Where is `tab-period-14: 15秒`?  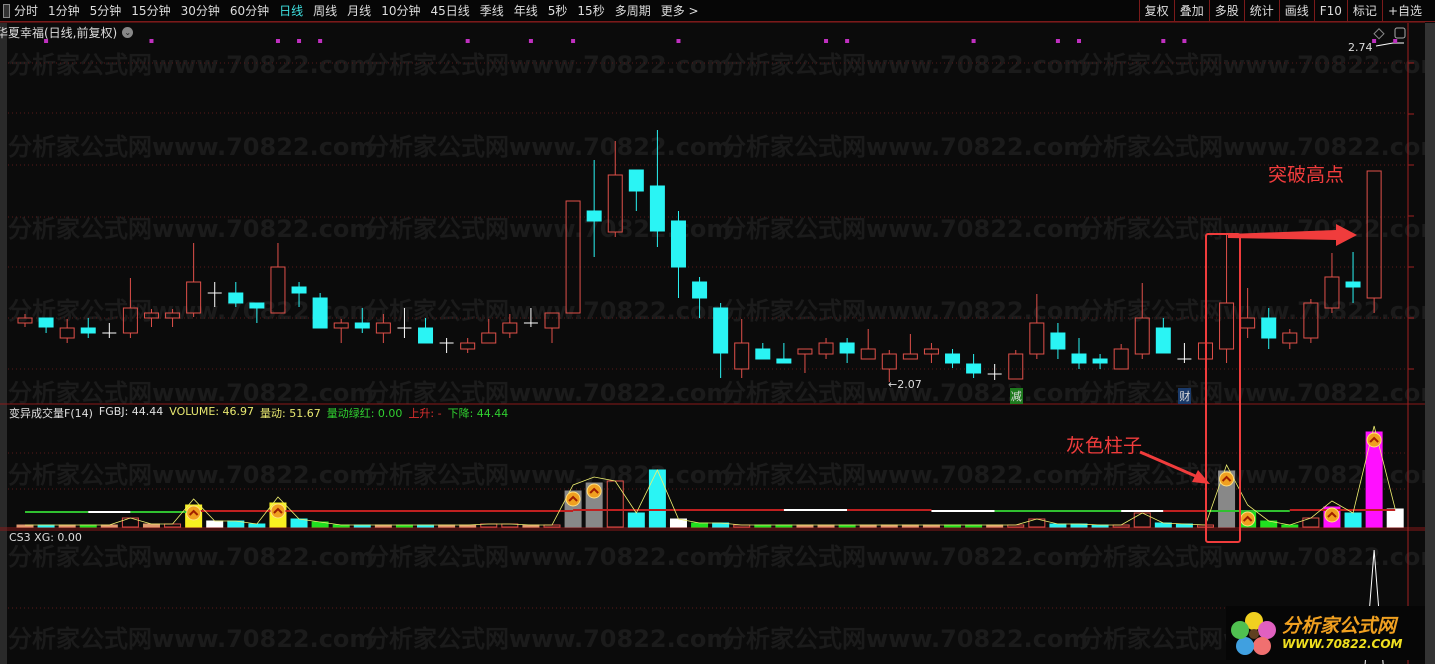 tab-period-14: 15秒 is located at coordinates (590, 10).